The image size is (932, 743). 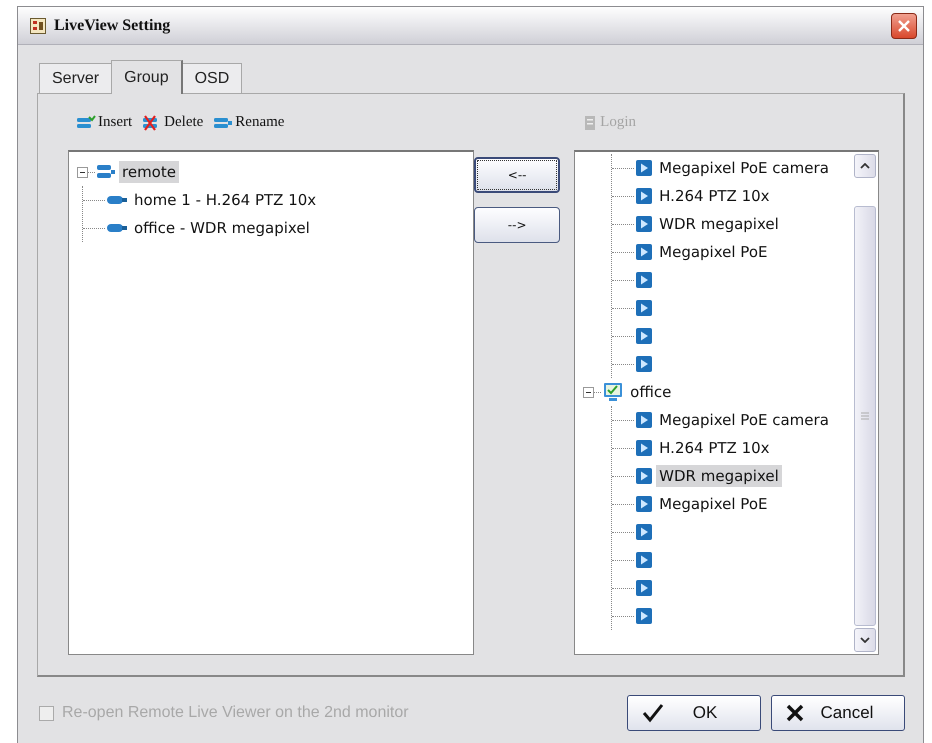 What do you see at coordinates (75, 78) in the screenshot?
I see `tab: Server` at bounding box center [75, 78].